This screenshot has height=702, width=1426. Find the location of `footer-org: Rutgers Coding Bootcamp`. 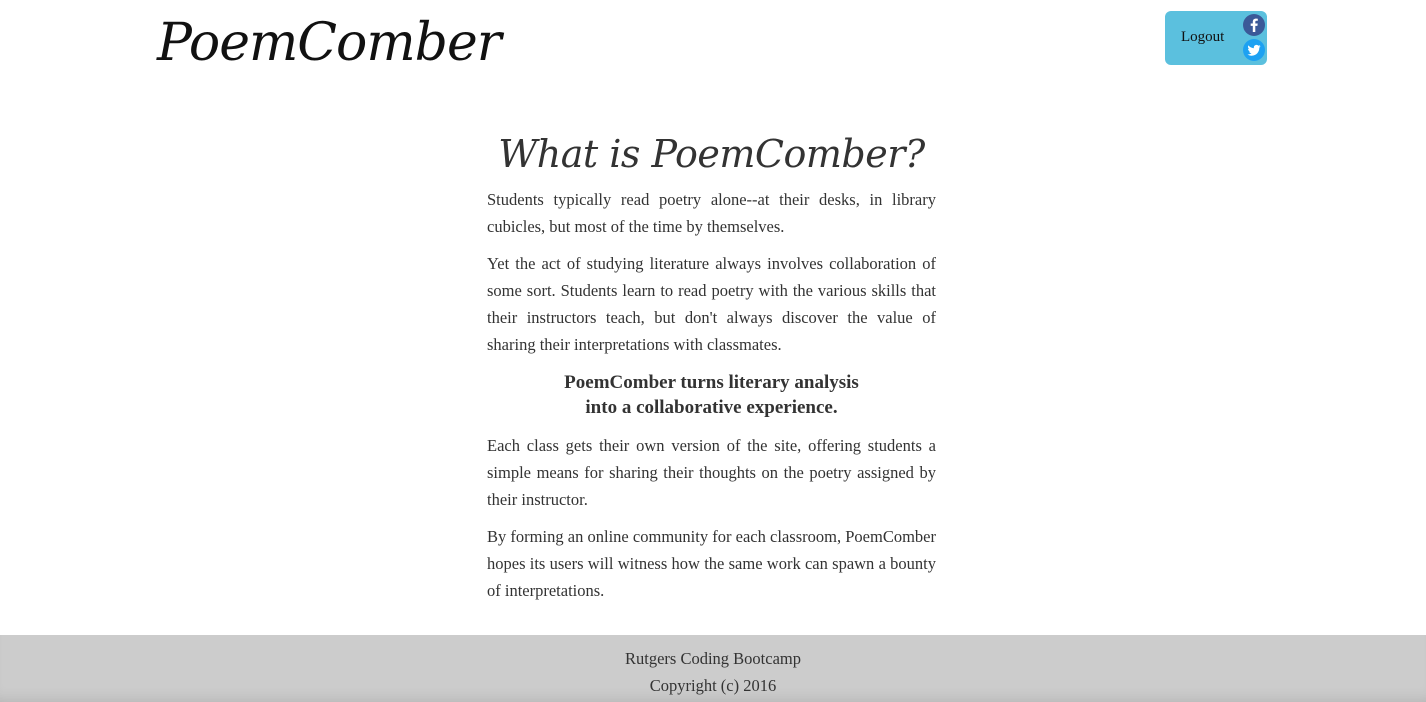

footer-org: Rutgers Coding Bootcamp is located at coordinates (713, 658).